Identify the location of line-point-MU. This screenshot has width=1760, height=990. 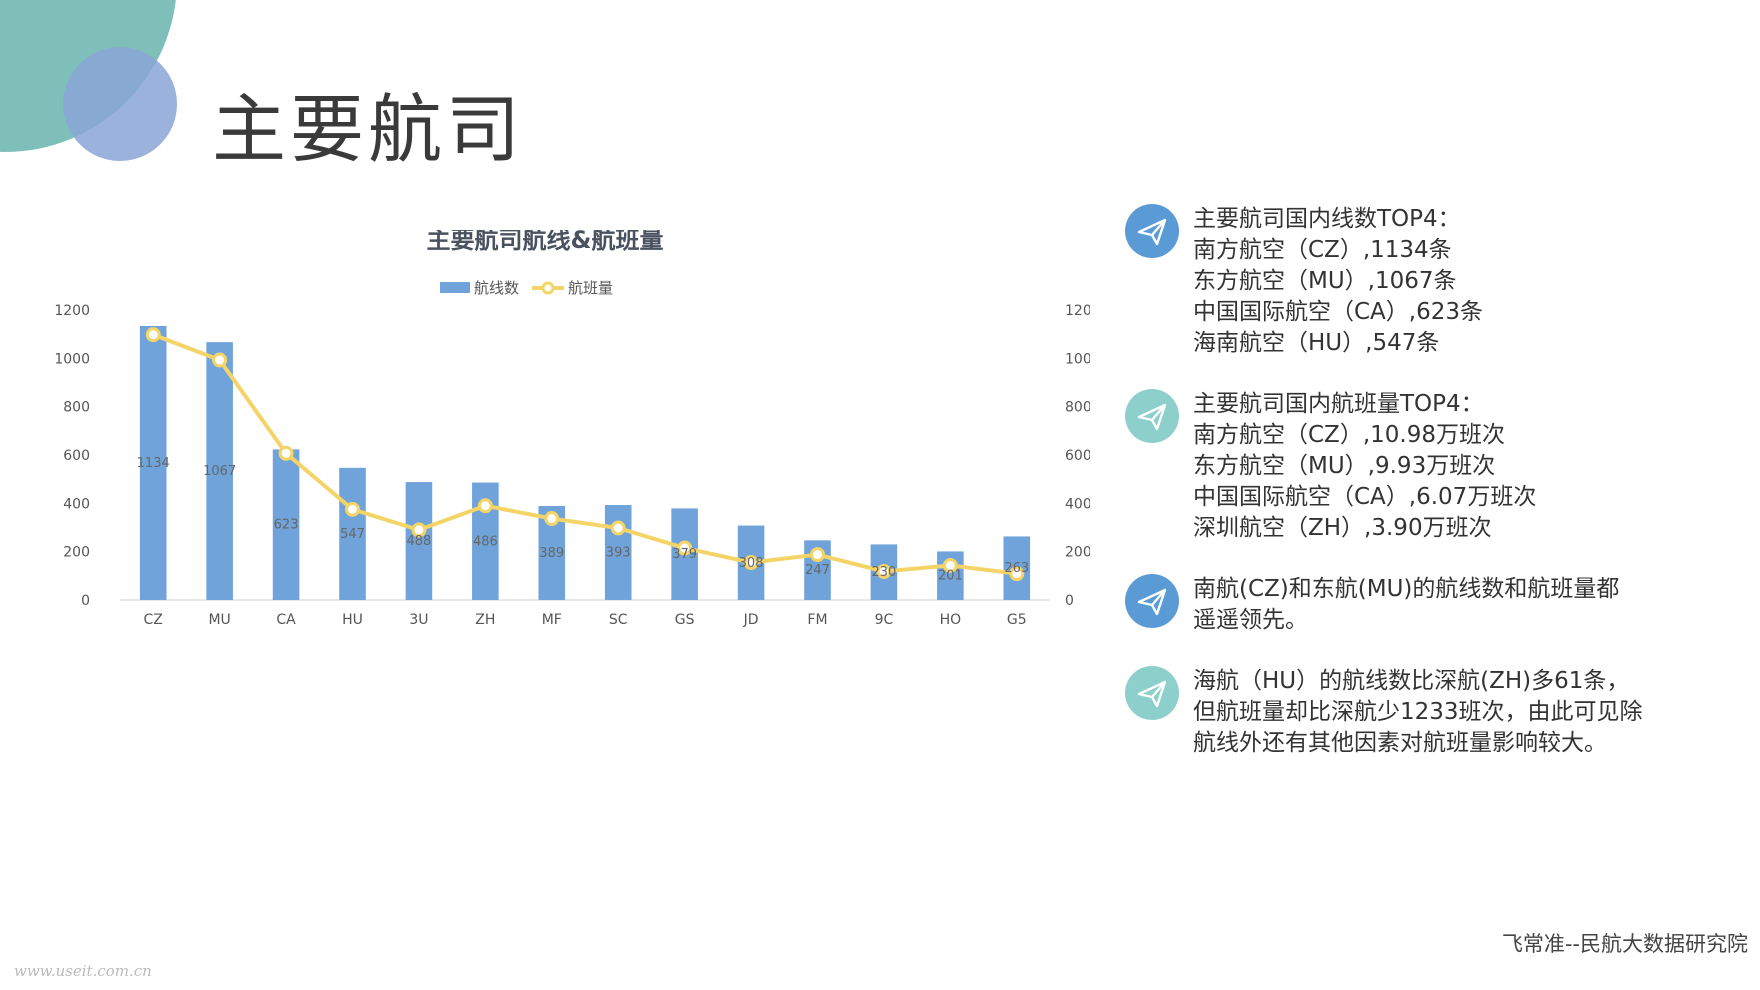
(220, 360).